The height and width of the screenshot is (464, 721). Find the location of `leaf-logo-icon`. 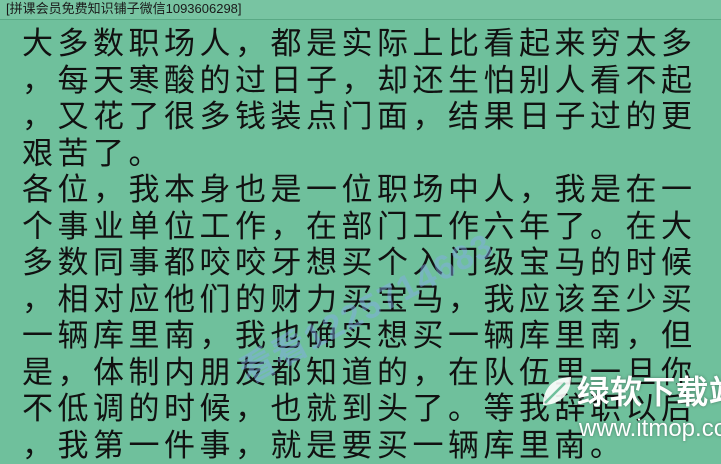

leaf-logo-icon is located at coordinates (557, 391).